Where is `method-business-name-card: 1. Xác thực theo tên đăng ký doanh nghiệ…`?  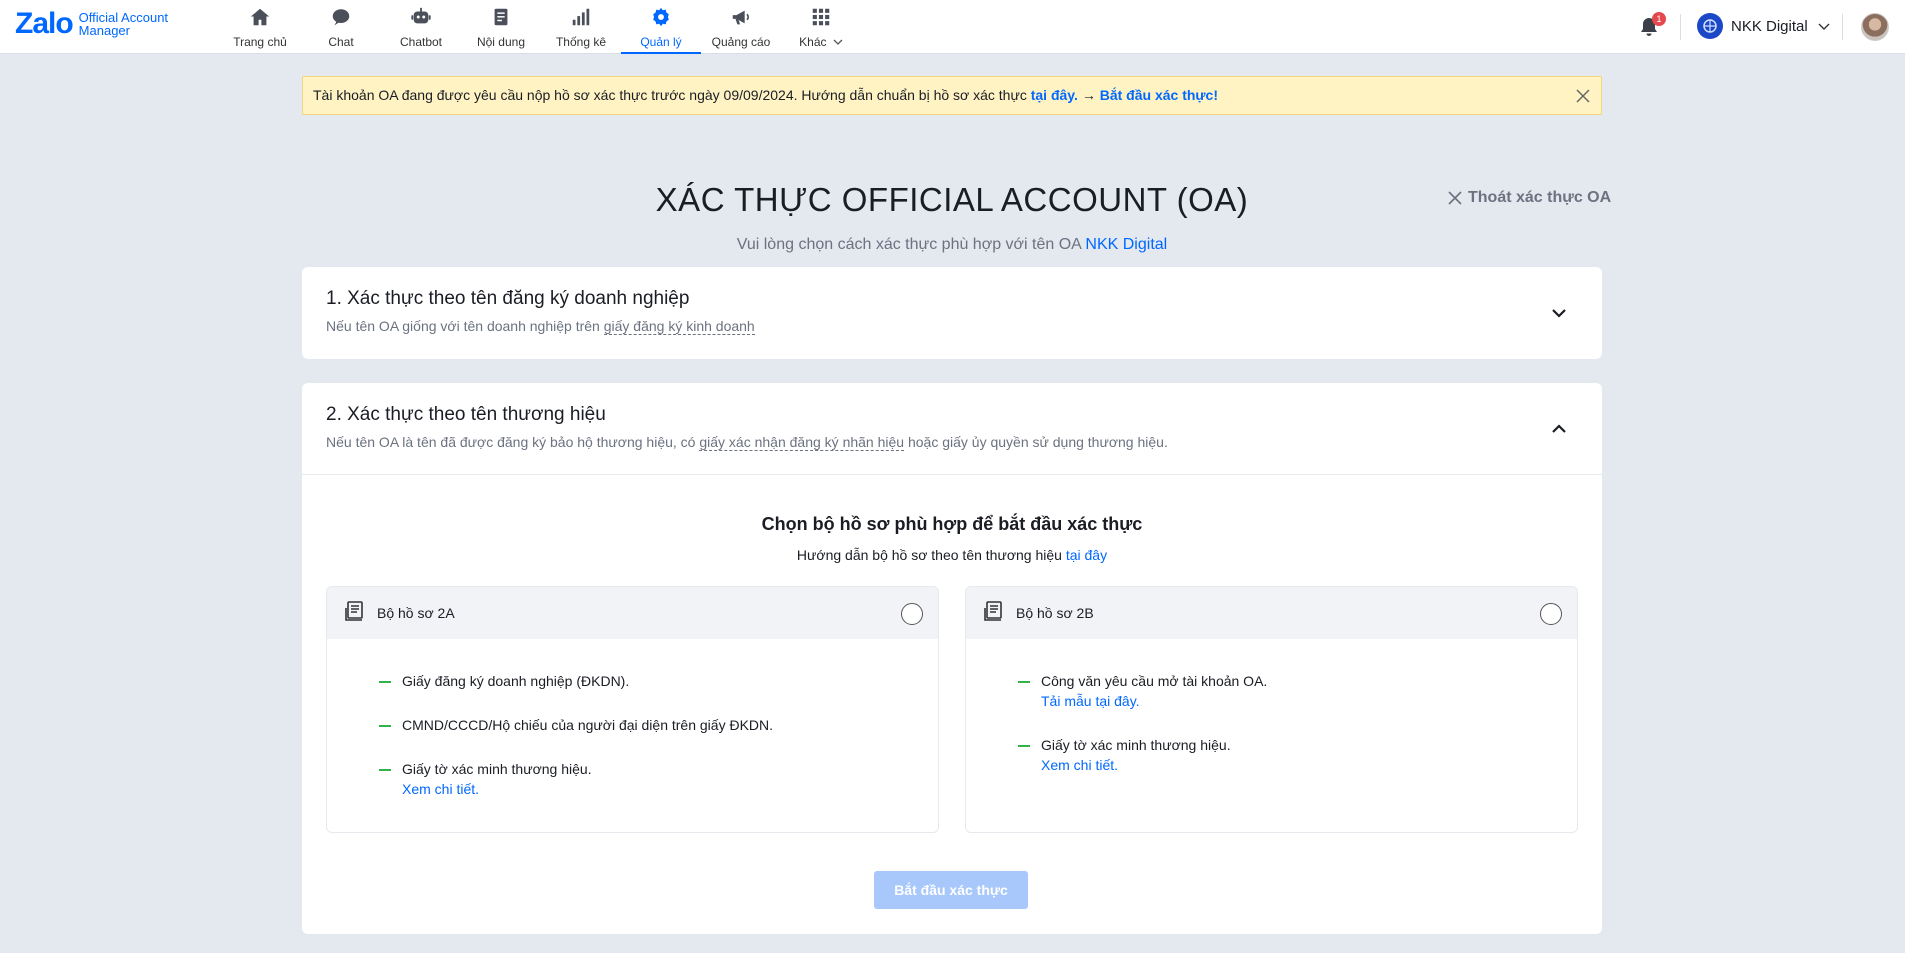 method-business-name-card: 1. Xác thực theo tên đăng ký doanh nghiệ… is located at coordinates (952, 313).